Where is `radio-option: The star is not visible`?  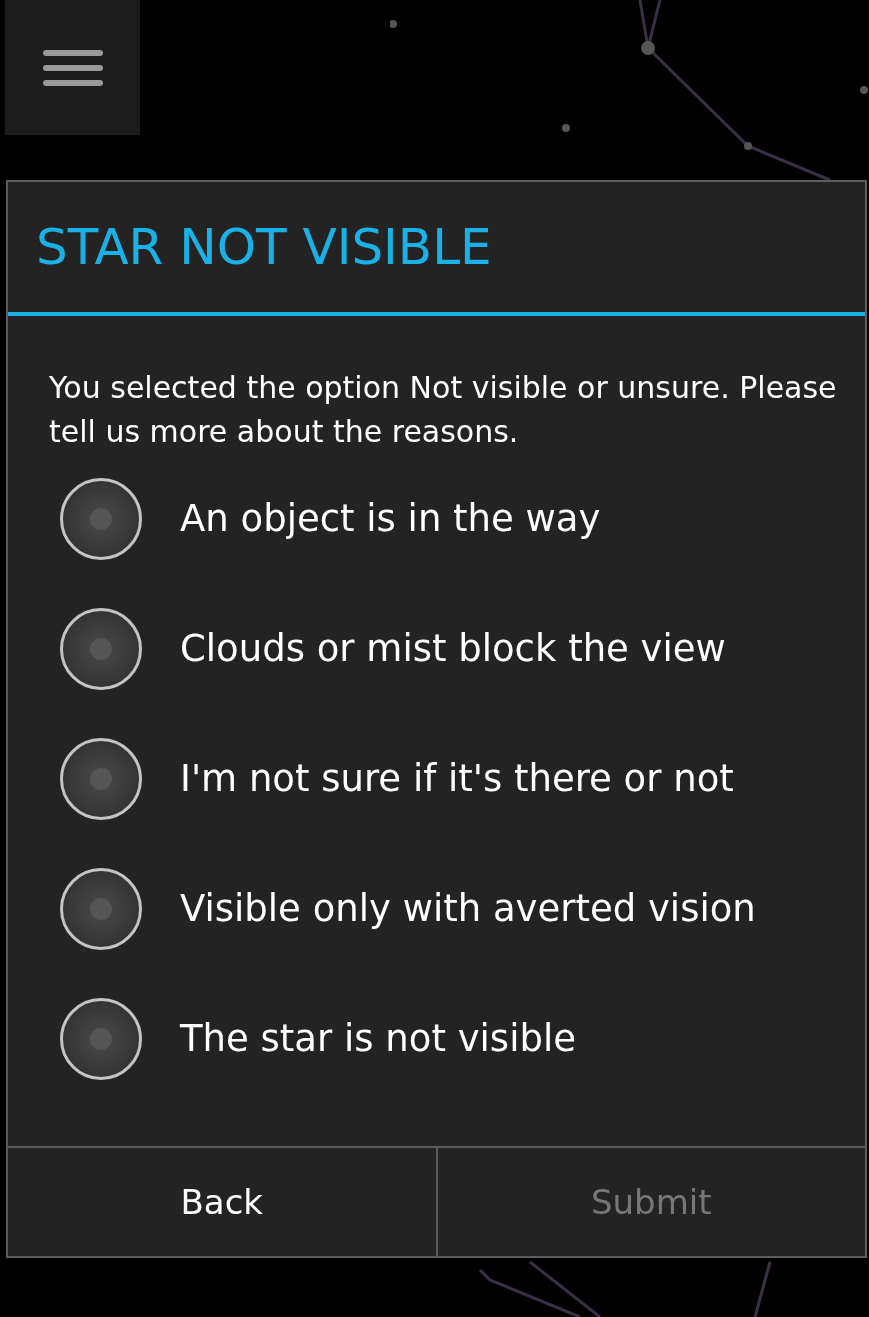 radio-option: The star is not visible is located at coordinates (436, 1039).